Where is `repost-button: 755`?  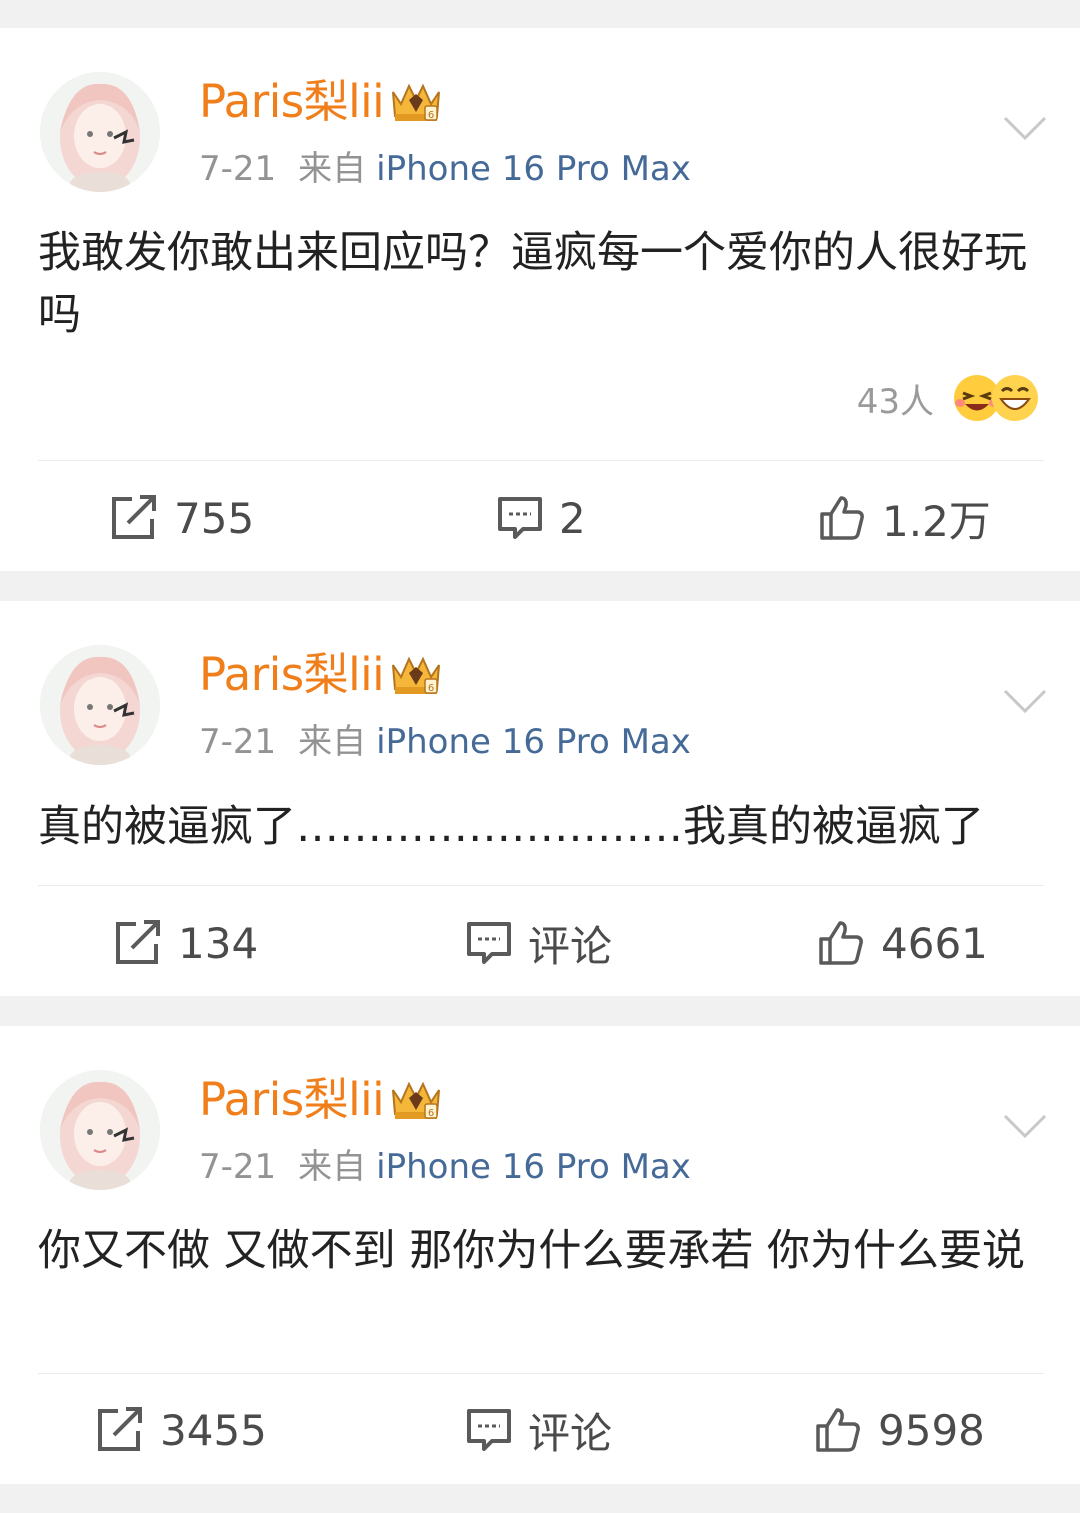 repost-button: 755 is located at coordinates (182, 518).